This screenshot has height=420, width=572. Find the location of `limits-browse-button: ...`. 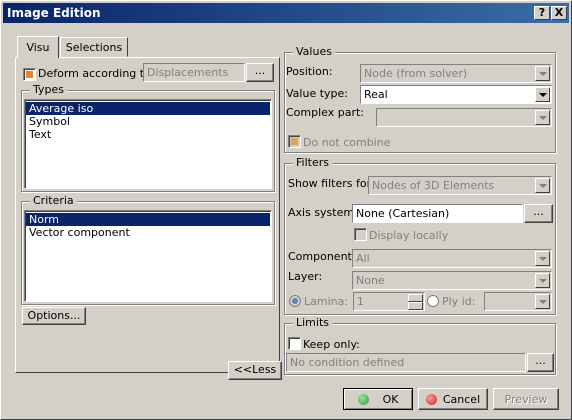

limits-browse-button: ... is located at coordinates (540, 362).